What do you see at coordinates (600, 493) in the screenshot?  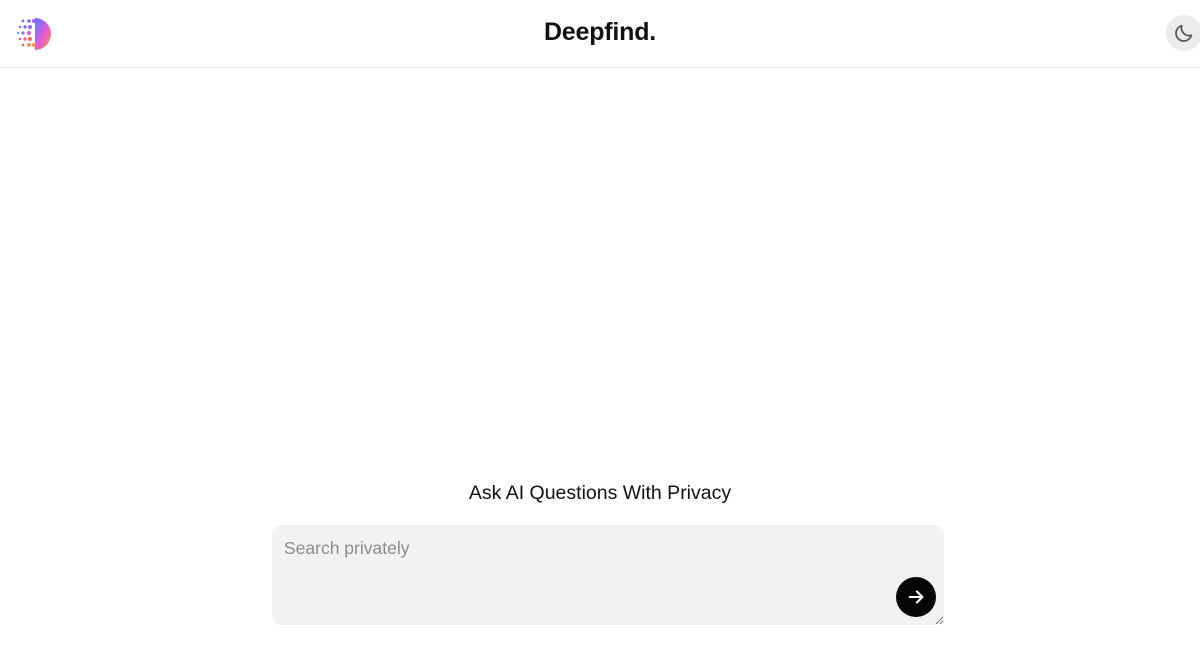 I see `privacy-tagline: Ask AI Questions With Privacy` at bounding box center [600, 493].